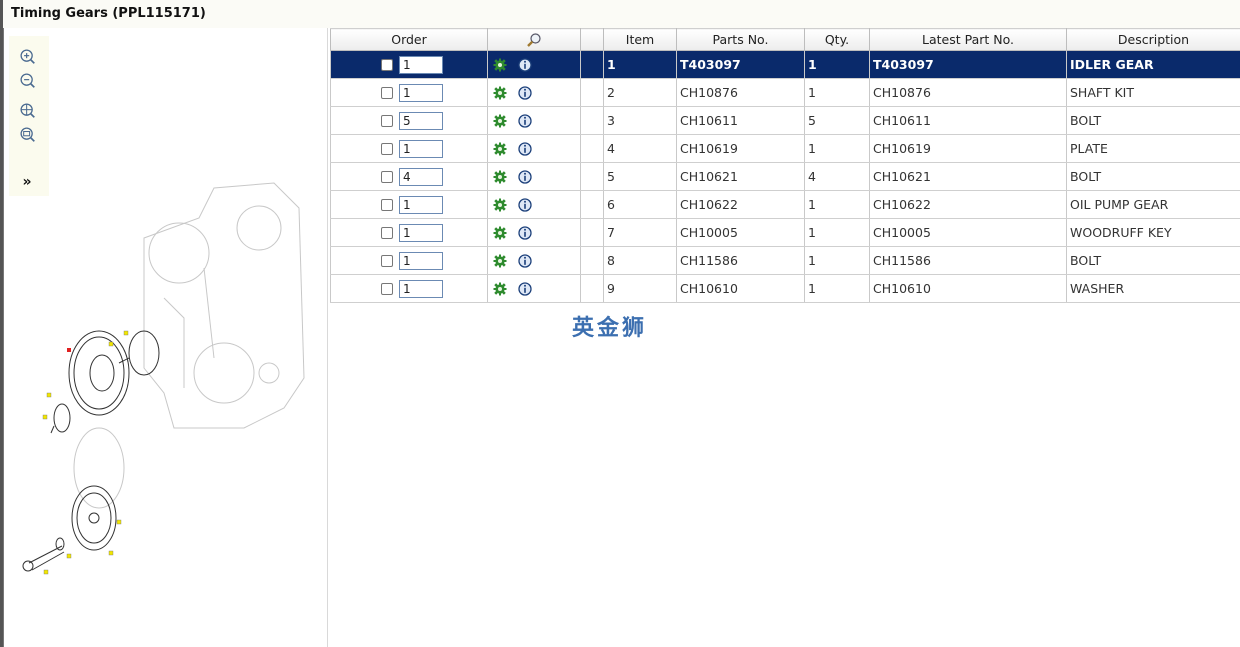 The width and height of the screenshot is (1240, 647). Describe the element at coordinates (640, 92) in the screenshot. I see `item-cell: 2` at that location.